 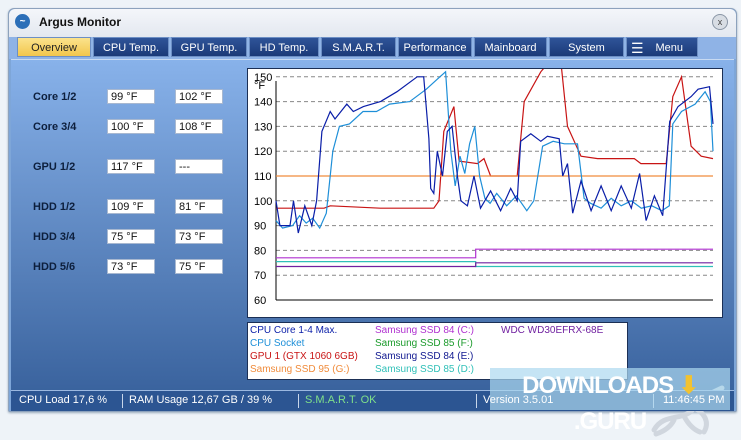 I want to click on y-tick-label: 80, so click(x=260, y=251).